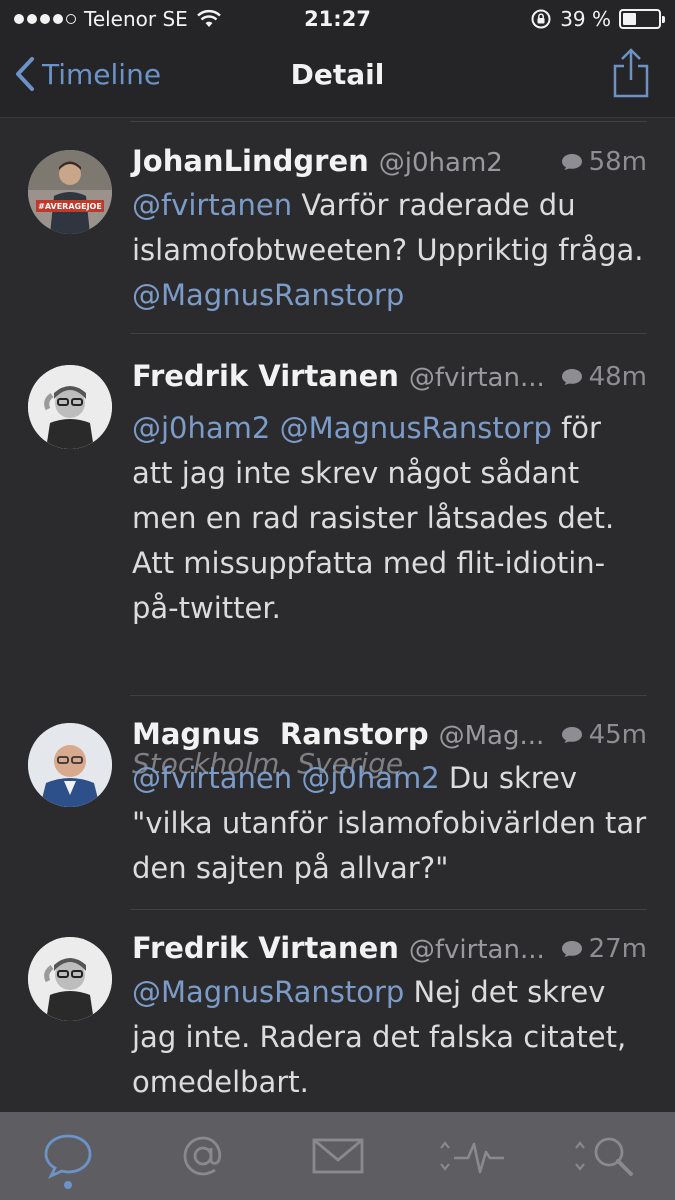 The height and width of the screenshot is (1200, 675). I want to click on battery-icon, so click(642, 19).